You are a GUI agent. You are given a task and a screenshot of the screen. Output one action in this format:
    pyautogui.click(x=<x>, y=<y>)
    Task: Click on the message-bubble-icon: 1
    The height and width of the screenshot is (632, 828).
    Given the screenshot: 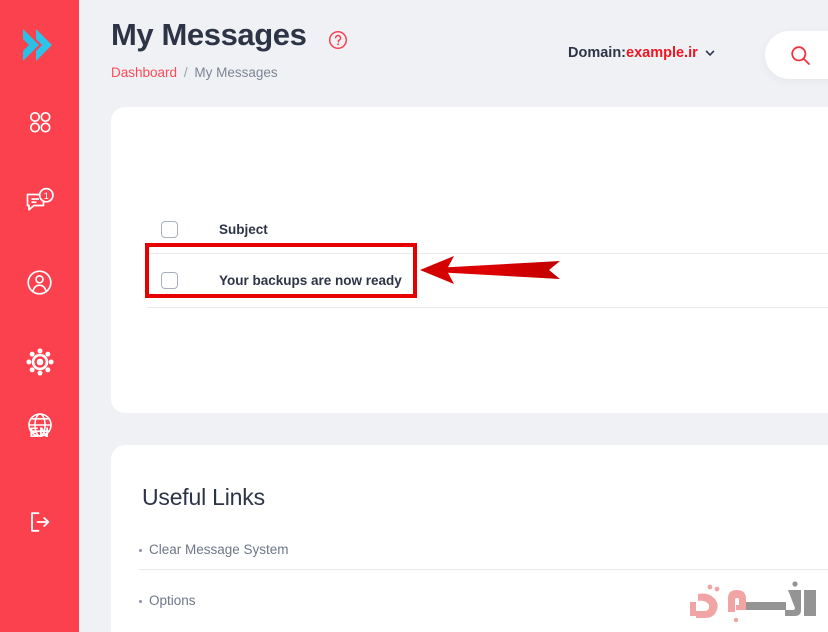 What is the action you would take?
    pyautogui.click(x=40, y=199)
    